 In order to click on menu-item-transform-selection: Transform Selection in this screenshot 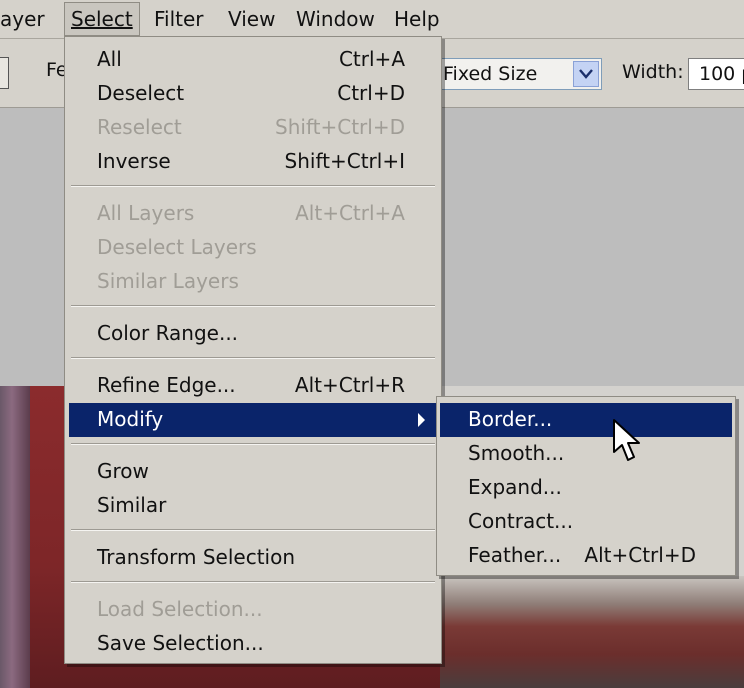, I will do `click(253, 558)`.